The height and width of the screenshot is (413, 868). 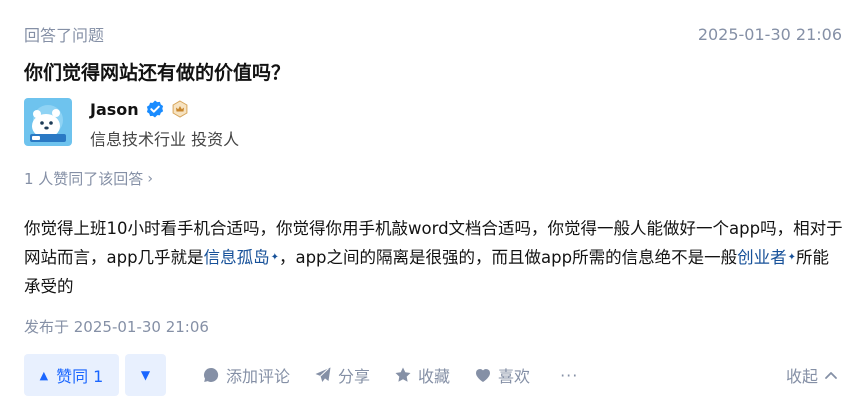 What do you see at coordinates (323, 374) in the screenshot?
I see `paper-plane-icon` at bounding box center [323, 374].